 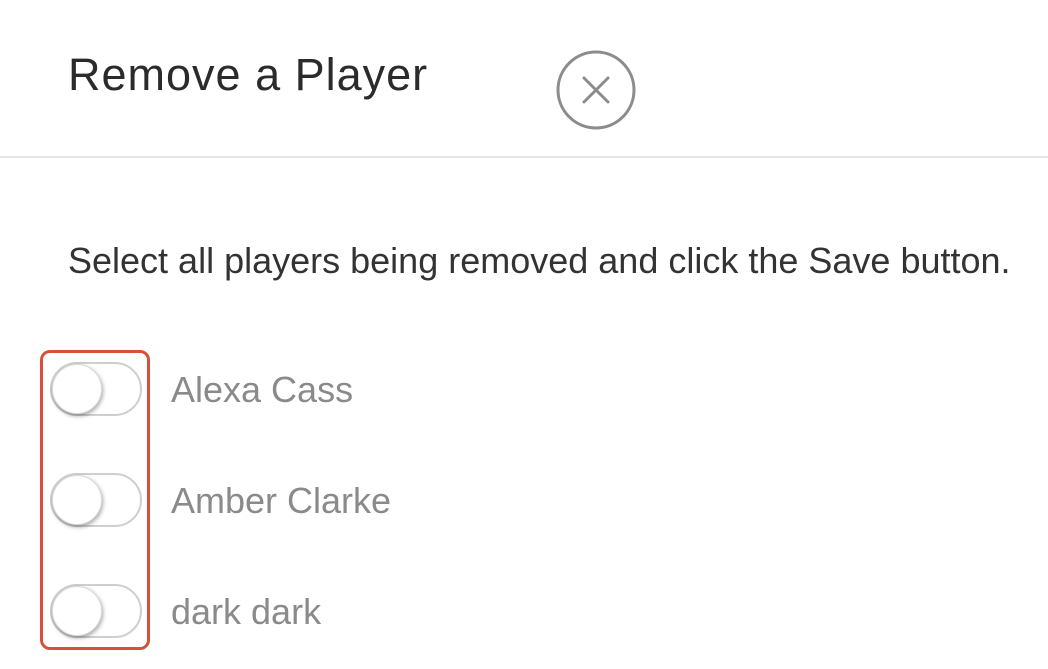 I want to click on close-circle-icon, so click(x=596, y=90).